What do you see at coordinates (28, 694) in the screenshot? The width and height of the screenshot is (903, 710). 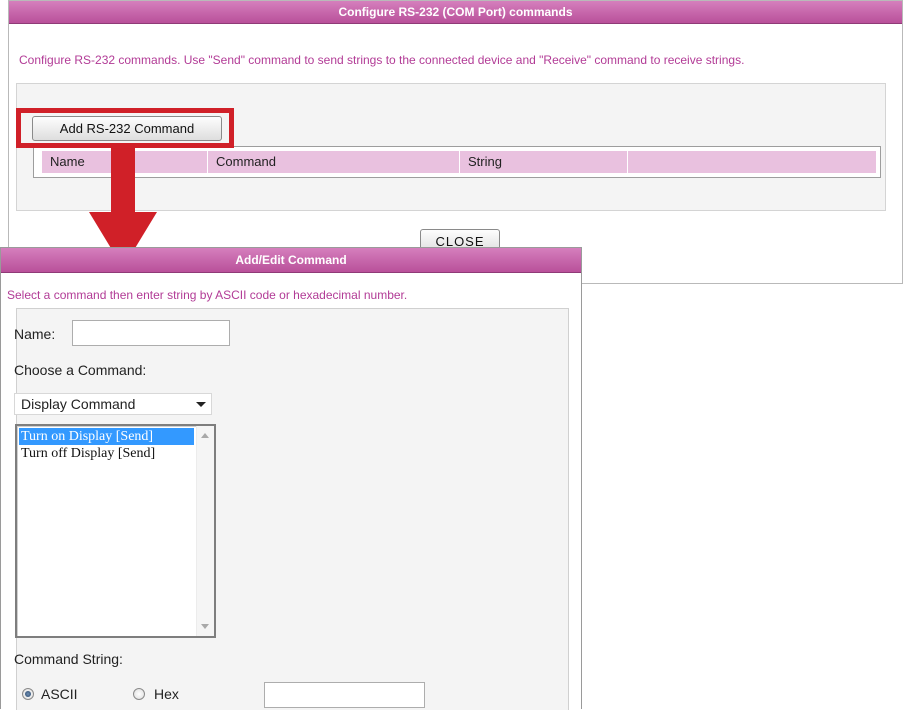 I see `ascii-radio` at bounding box center [28, 694].